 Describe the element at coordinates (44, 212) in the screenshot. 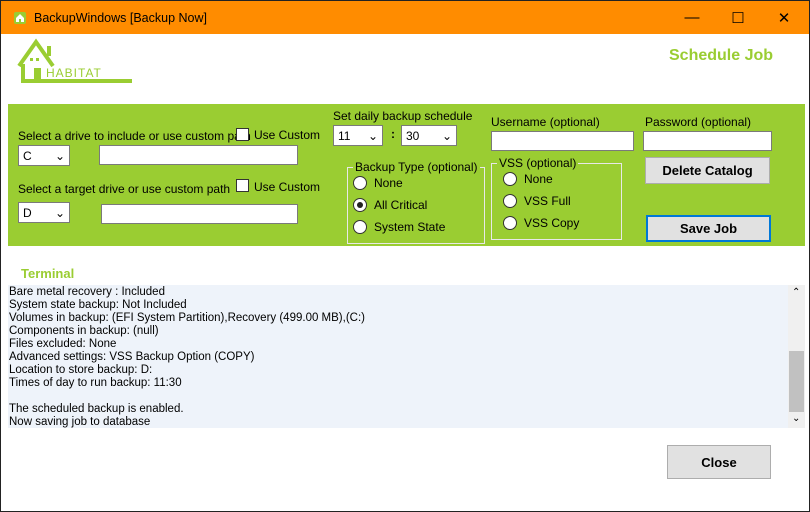

I see `target-drive-select: D ⌄` at that location.